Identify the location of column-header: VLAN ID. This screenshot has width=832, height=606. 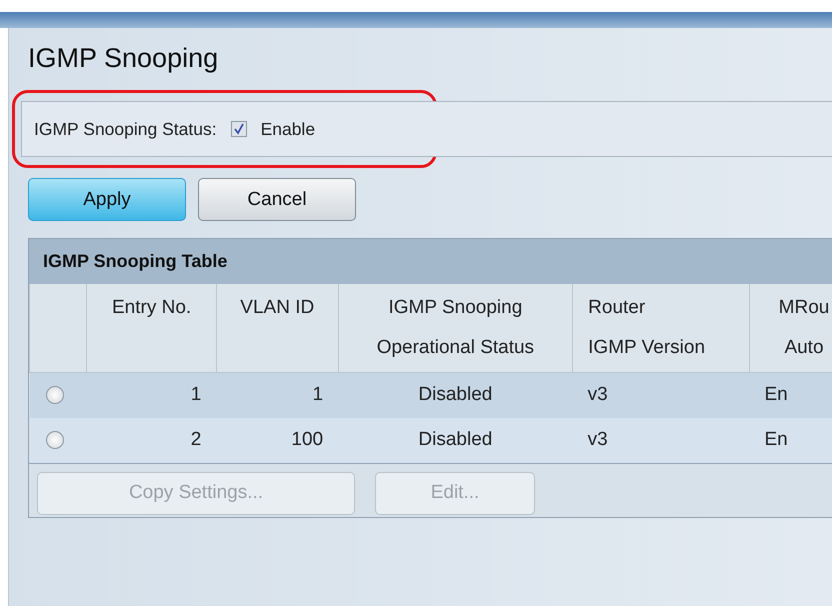
(277, 308).